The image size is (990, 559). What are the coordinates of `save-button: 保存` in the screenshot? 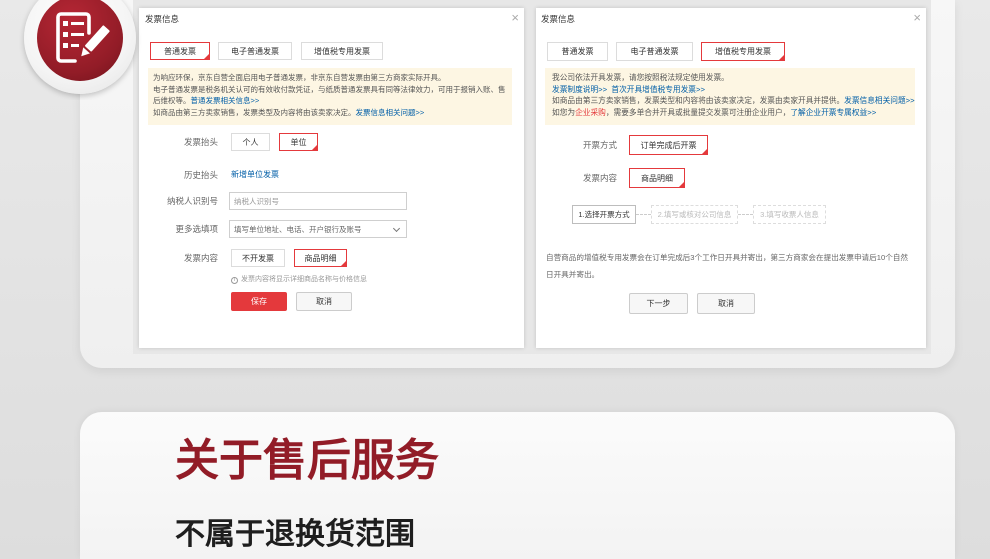 It's located at (259, 301).